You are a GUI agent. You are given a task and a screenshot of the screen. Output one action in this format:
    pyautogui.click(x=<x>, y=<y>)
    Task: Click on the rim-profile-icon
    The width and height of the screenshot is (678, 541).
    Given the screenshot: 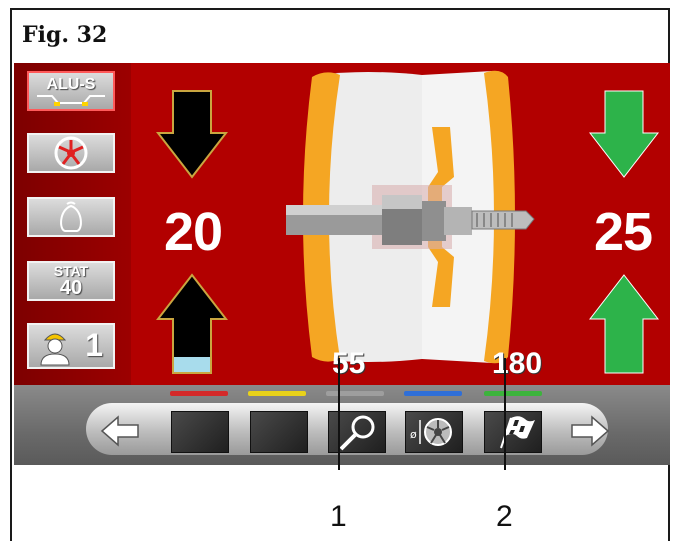 What is the action you would take?
    pyautogui.click(x=71, y=100)
    